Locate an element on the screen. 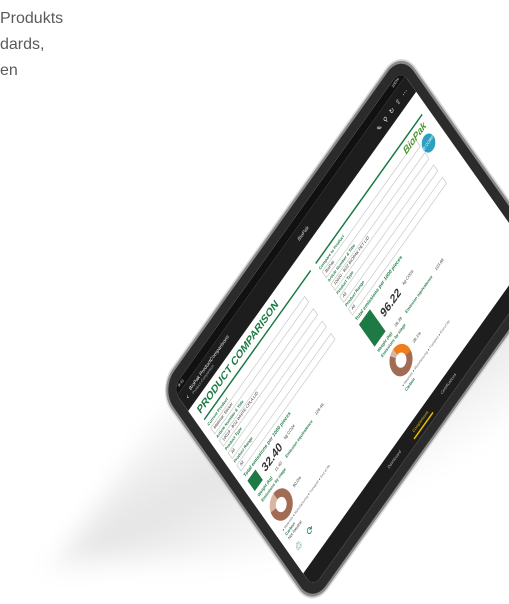 This screenshot has height=604, width=509. compost-icon: ⟳ is located at coordinates (309, 530).